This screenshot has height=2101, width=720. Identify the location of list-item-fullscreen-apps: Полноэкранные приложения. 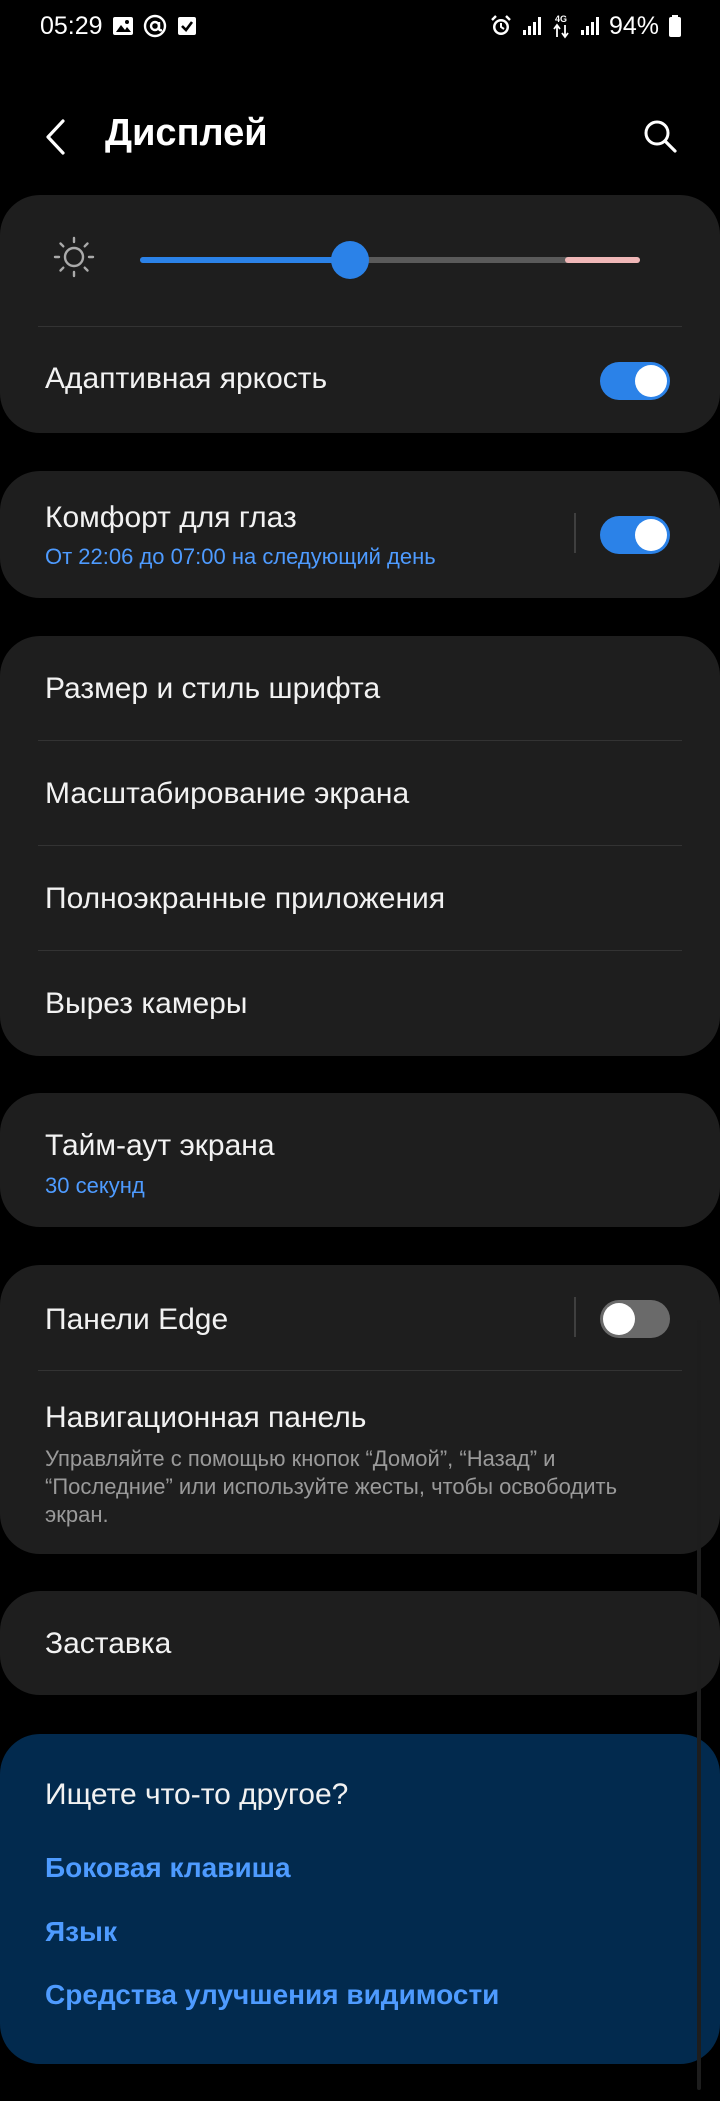
(360, 898).